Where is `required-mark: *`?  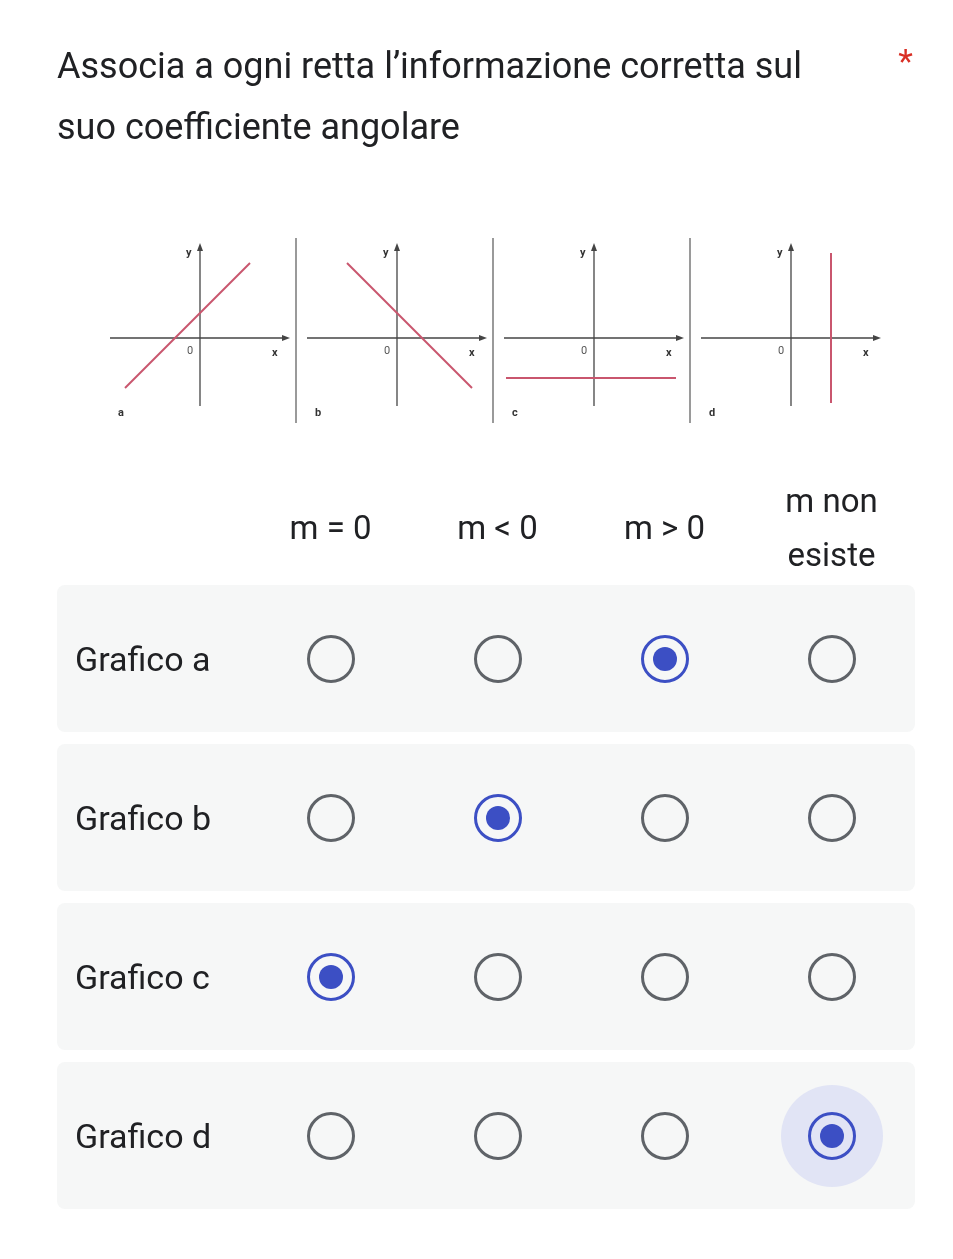 required-mark: * is located at coordinates (905, 61).